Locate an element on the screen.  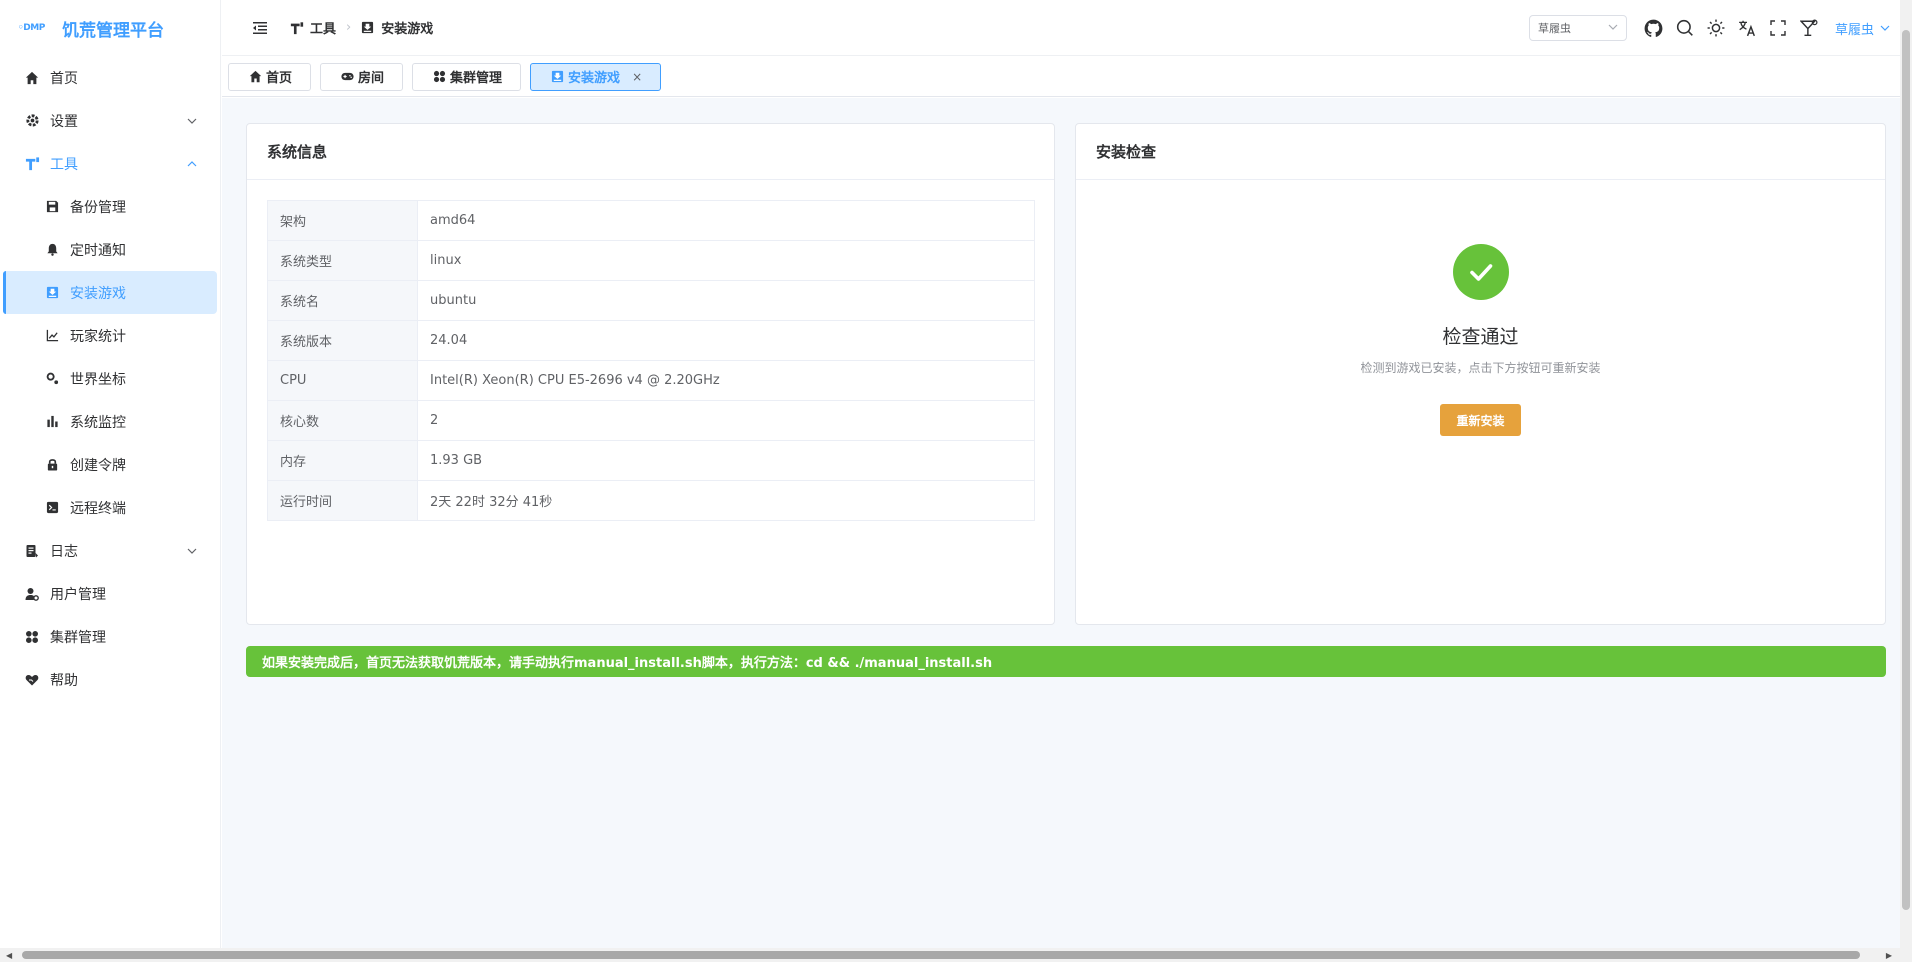
scroll-left-icon: ◀ is located at coordinates (9, 955).